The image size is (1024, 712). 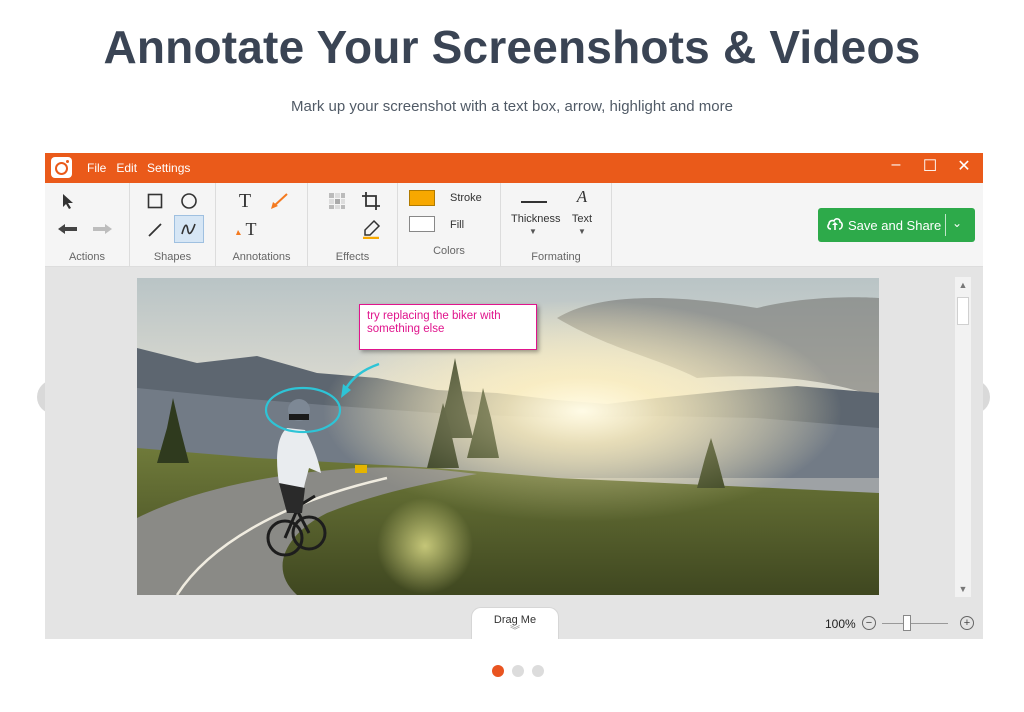 I want to click on thickness-caret-icon: ▼, so click(x=533, y=231).